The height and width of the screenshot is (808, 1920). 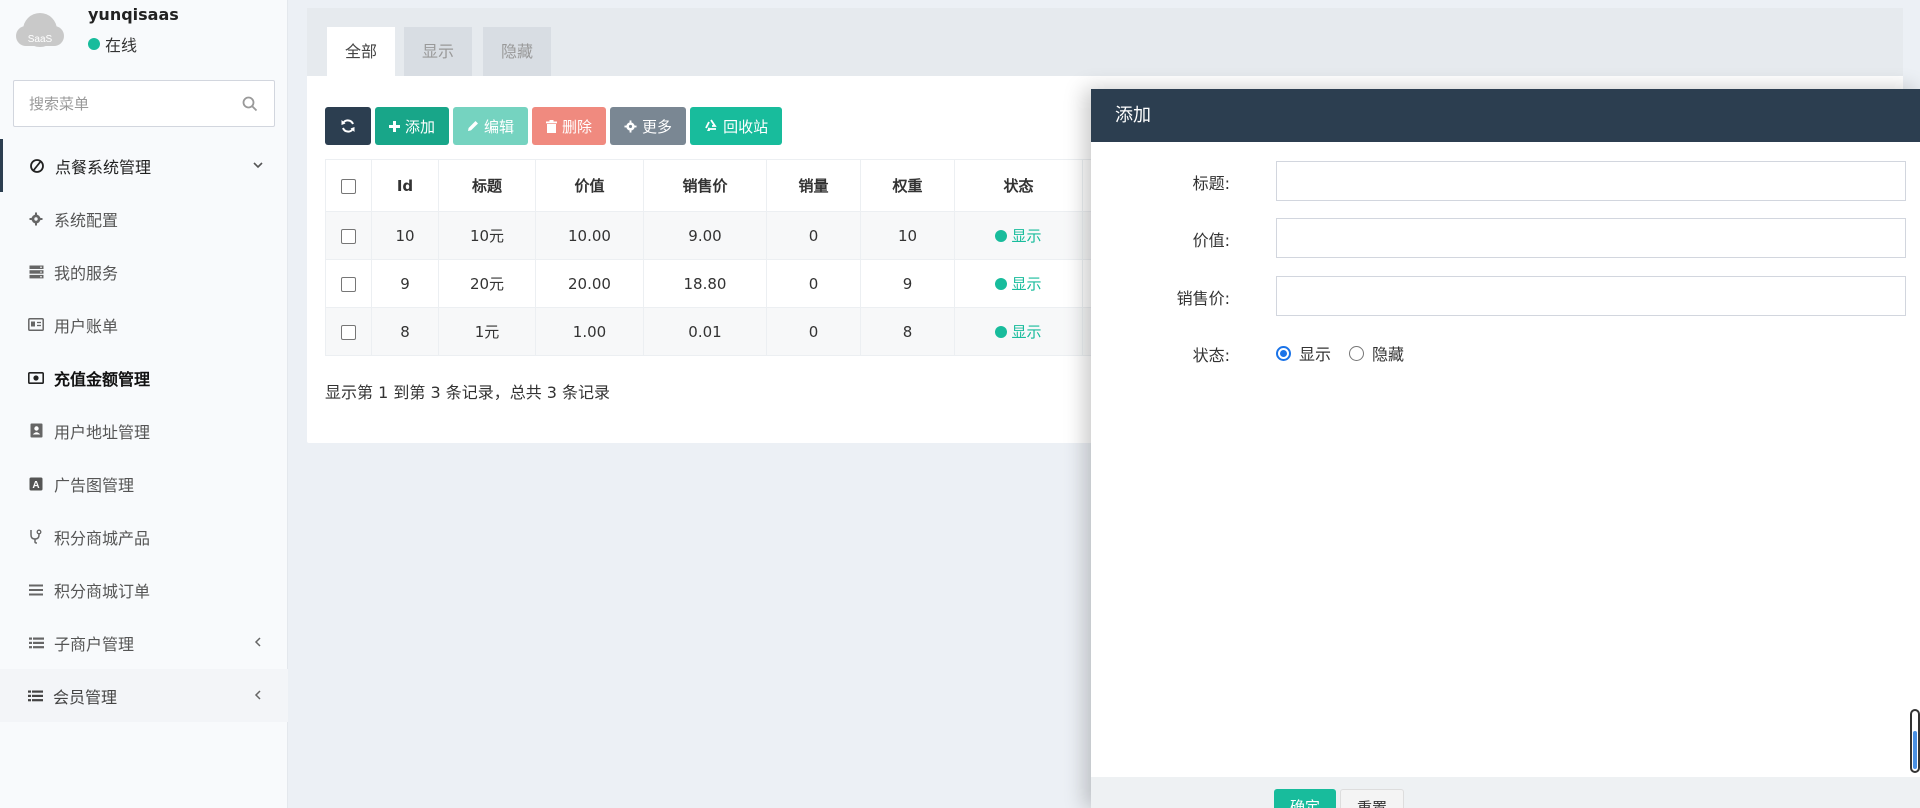 What do you see at coordinates (705, 185) in the screenshot?
I see `col-price: 销售价` at bounding box center [705, 185].